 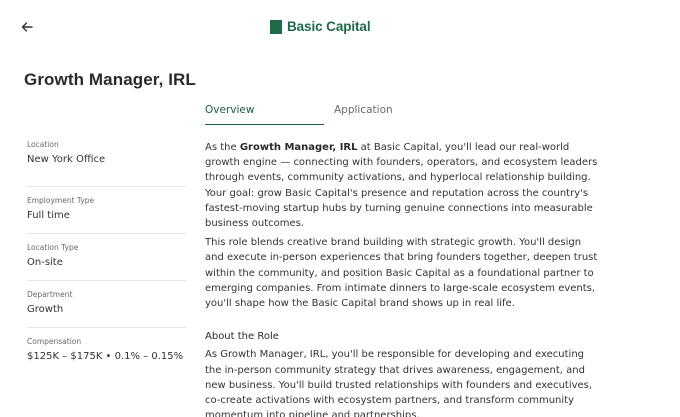 I want to click on brand-name: Basic Capital, so click(x=329, y=26).